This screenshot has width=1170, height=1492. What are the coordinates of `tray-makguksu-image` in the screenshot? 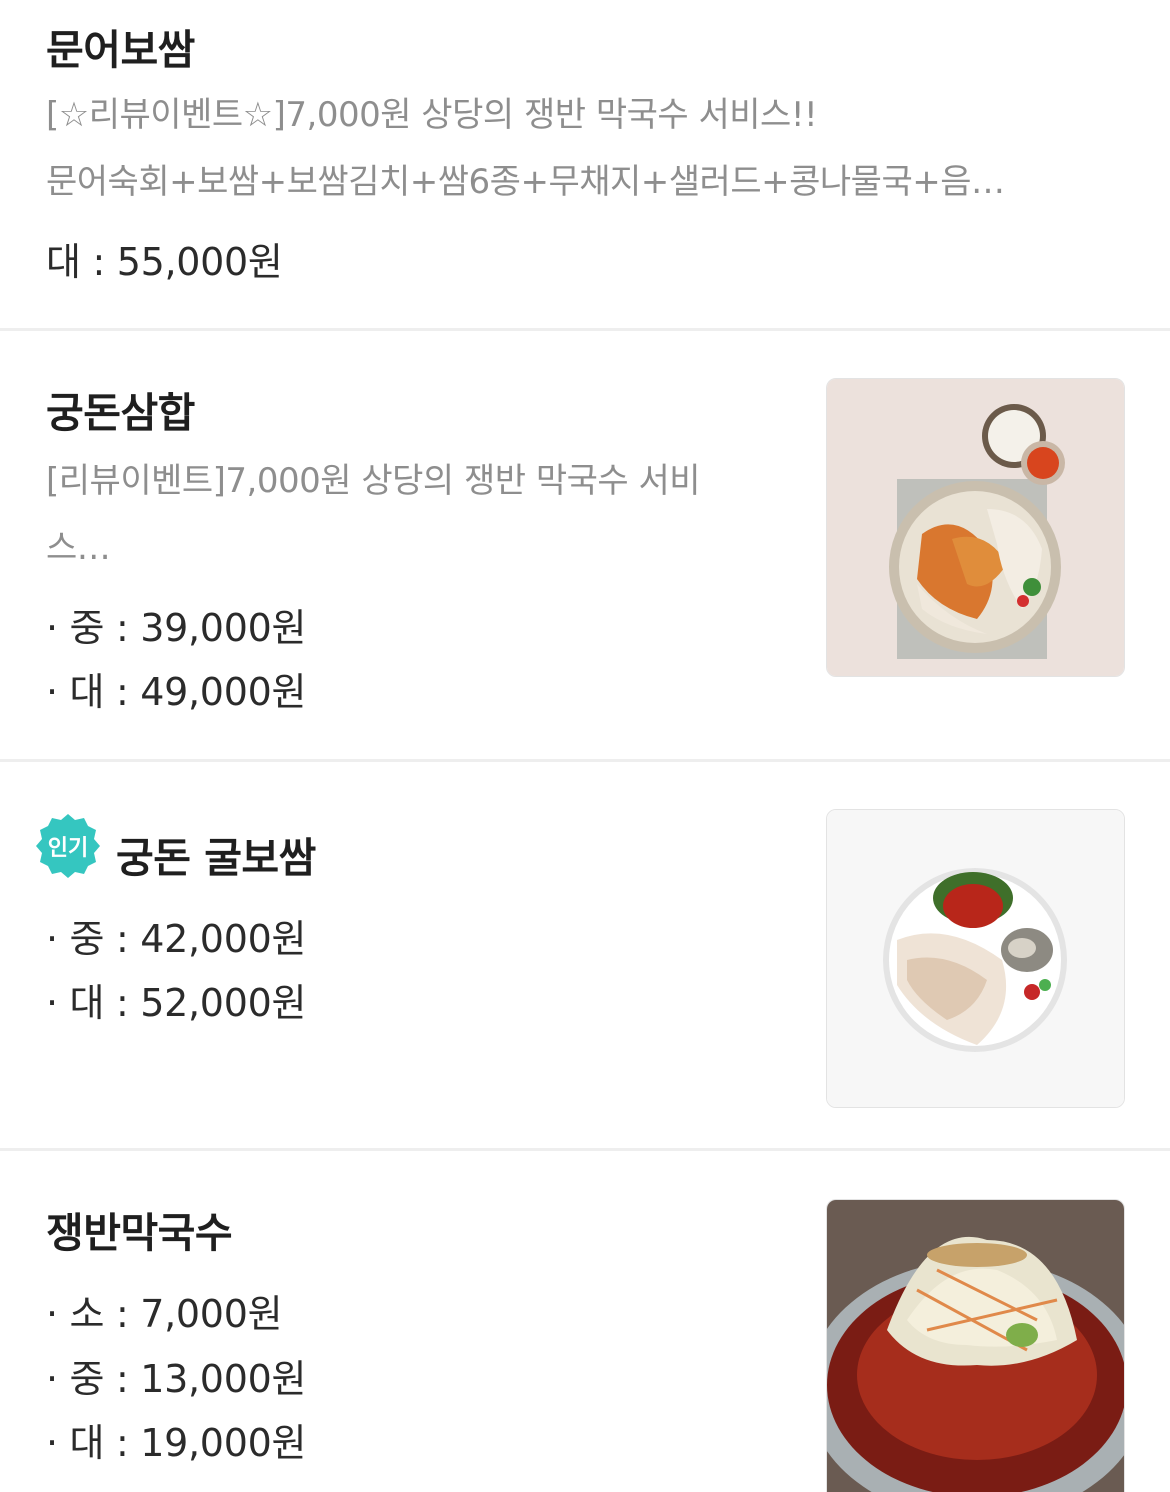 It's located at (975, 1346).